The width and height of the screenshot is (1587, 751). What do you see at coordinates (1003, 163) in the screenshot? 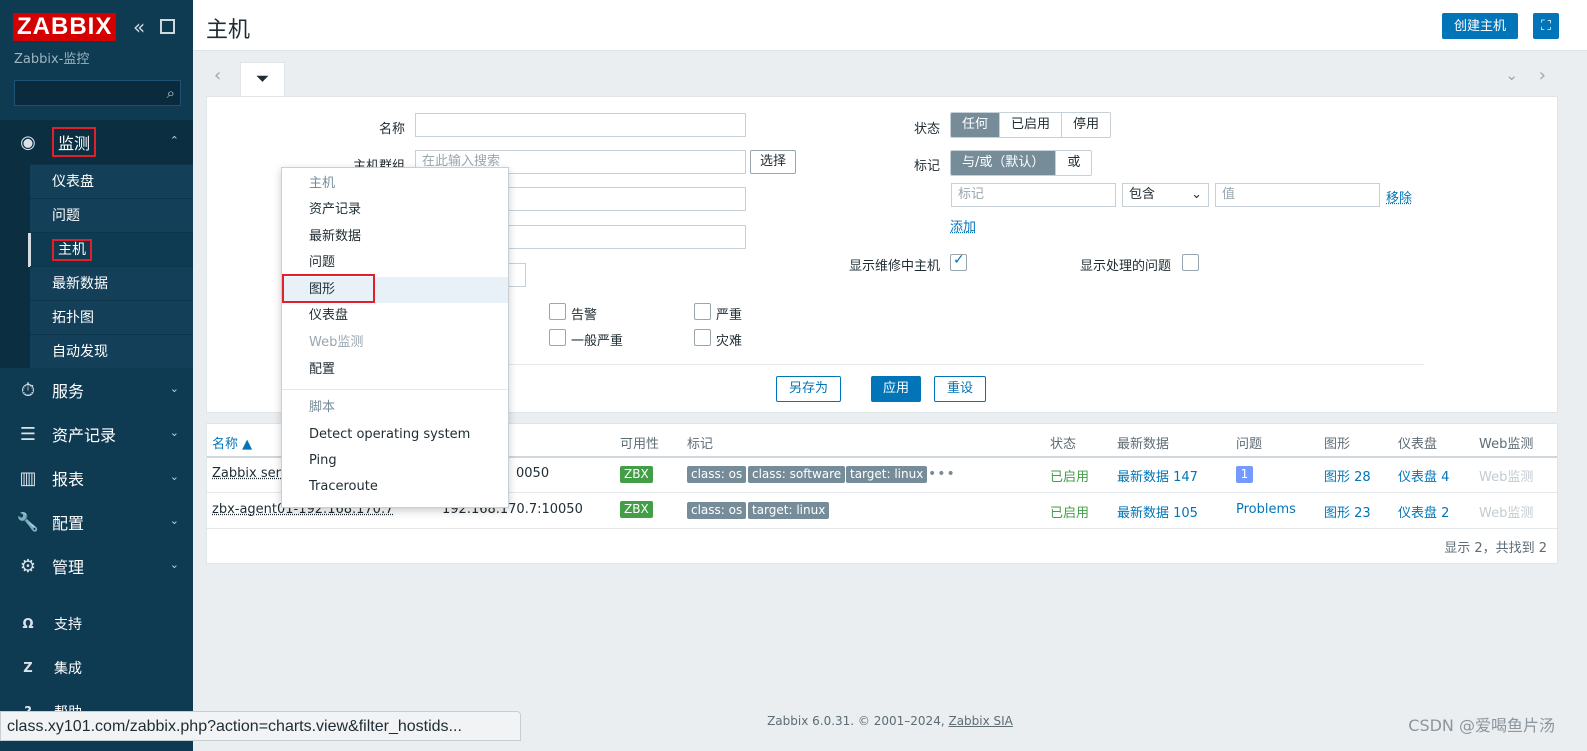
I see `tags-mode-andor: 与/或（默认）` at bounding box center [1003, 163].